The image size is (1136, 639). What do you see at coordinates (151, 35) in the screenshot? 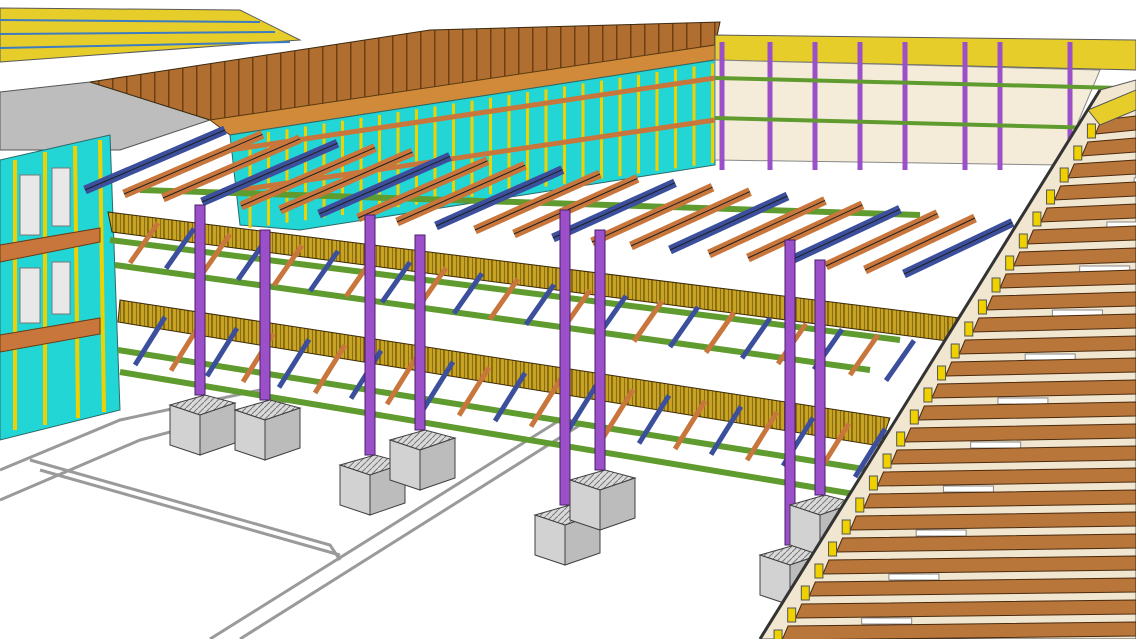
I see `distant-roof` at bounding box center [151, 35].